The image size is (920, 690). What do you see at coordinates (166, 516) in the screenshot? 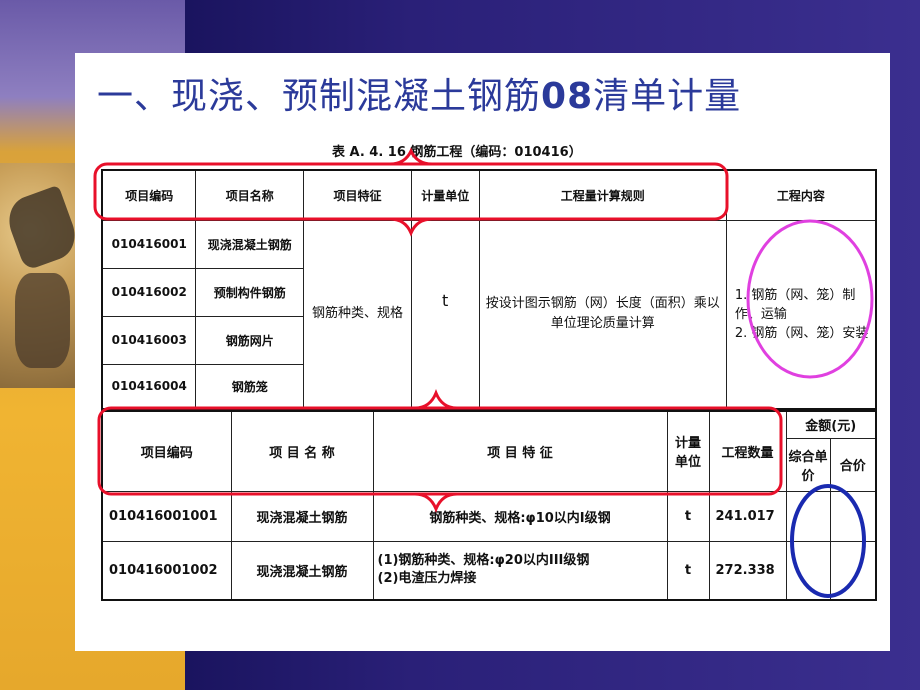
I see `row-code: 010416001001` at bounding box center [166, 516].